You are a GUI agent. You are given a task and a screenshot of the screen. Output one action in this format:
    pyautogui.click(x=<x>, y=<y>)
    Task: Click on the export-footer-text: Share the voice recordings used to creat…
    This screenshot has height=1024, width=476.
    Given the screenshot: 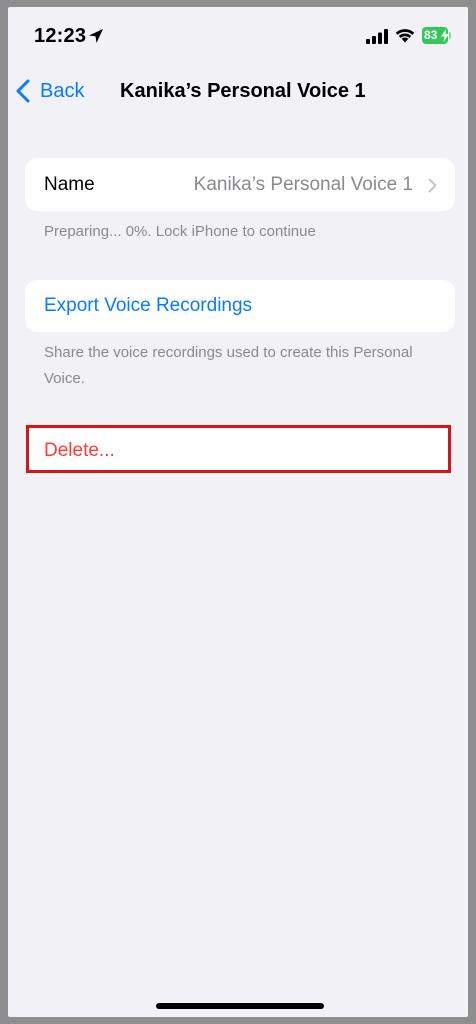 What is the action you would take?
    pyautogui.click(x=228, y=365)
    